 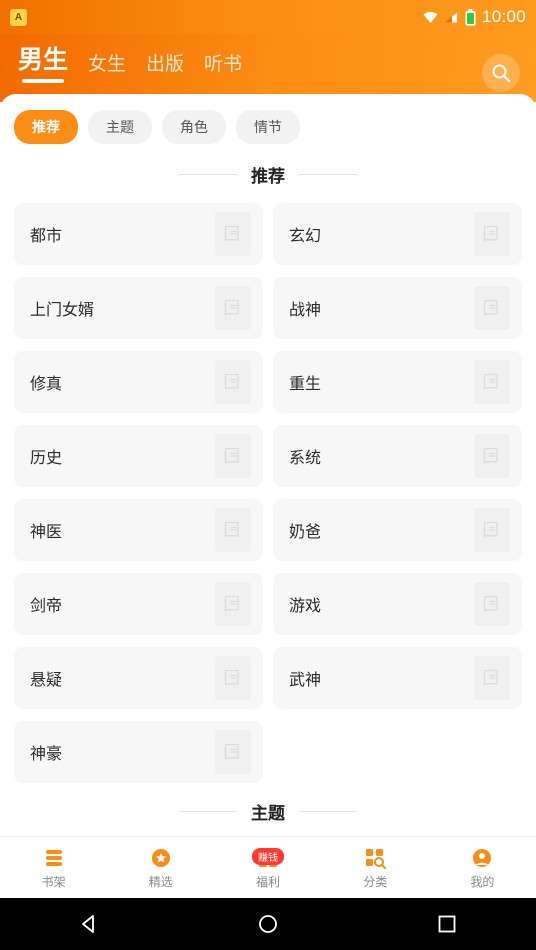 I want to click on section-title-text: 主题, so click(x=268, y=813).